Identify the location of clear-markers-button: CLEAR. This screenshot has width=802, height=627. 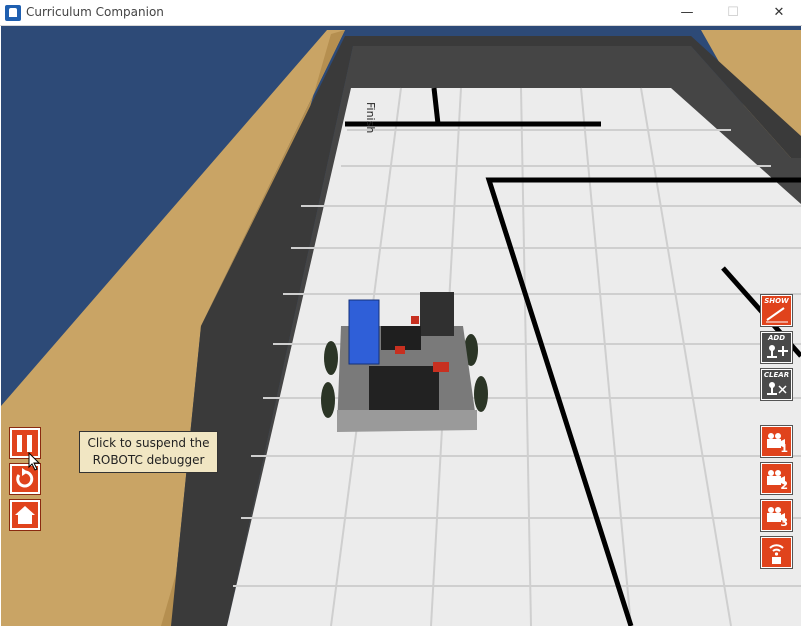
(776, 384).